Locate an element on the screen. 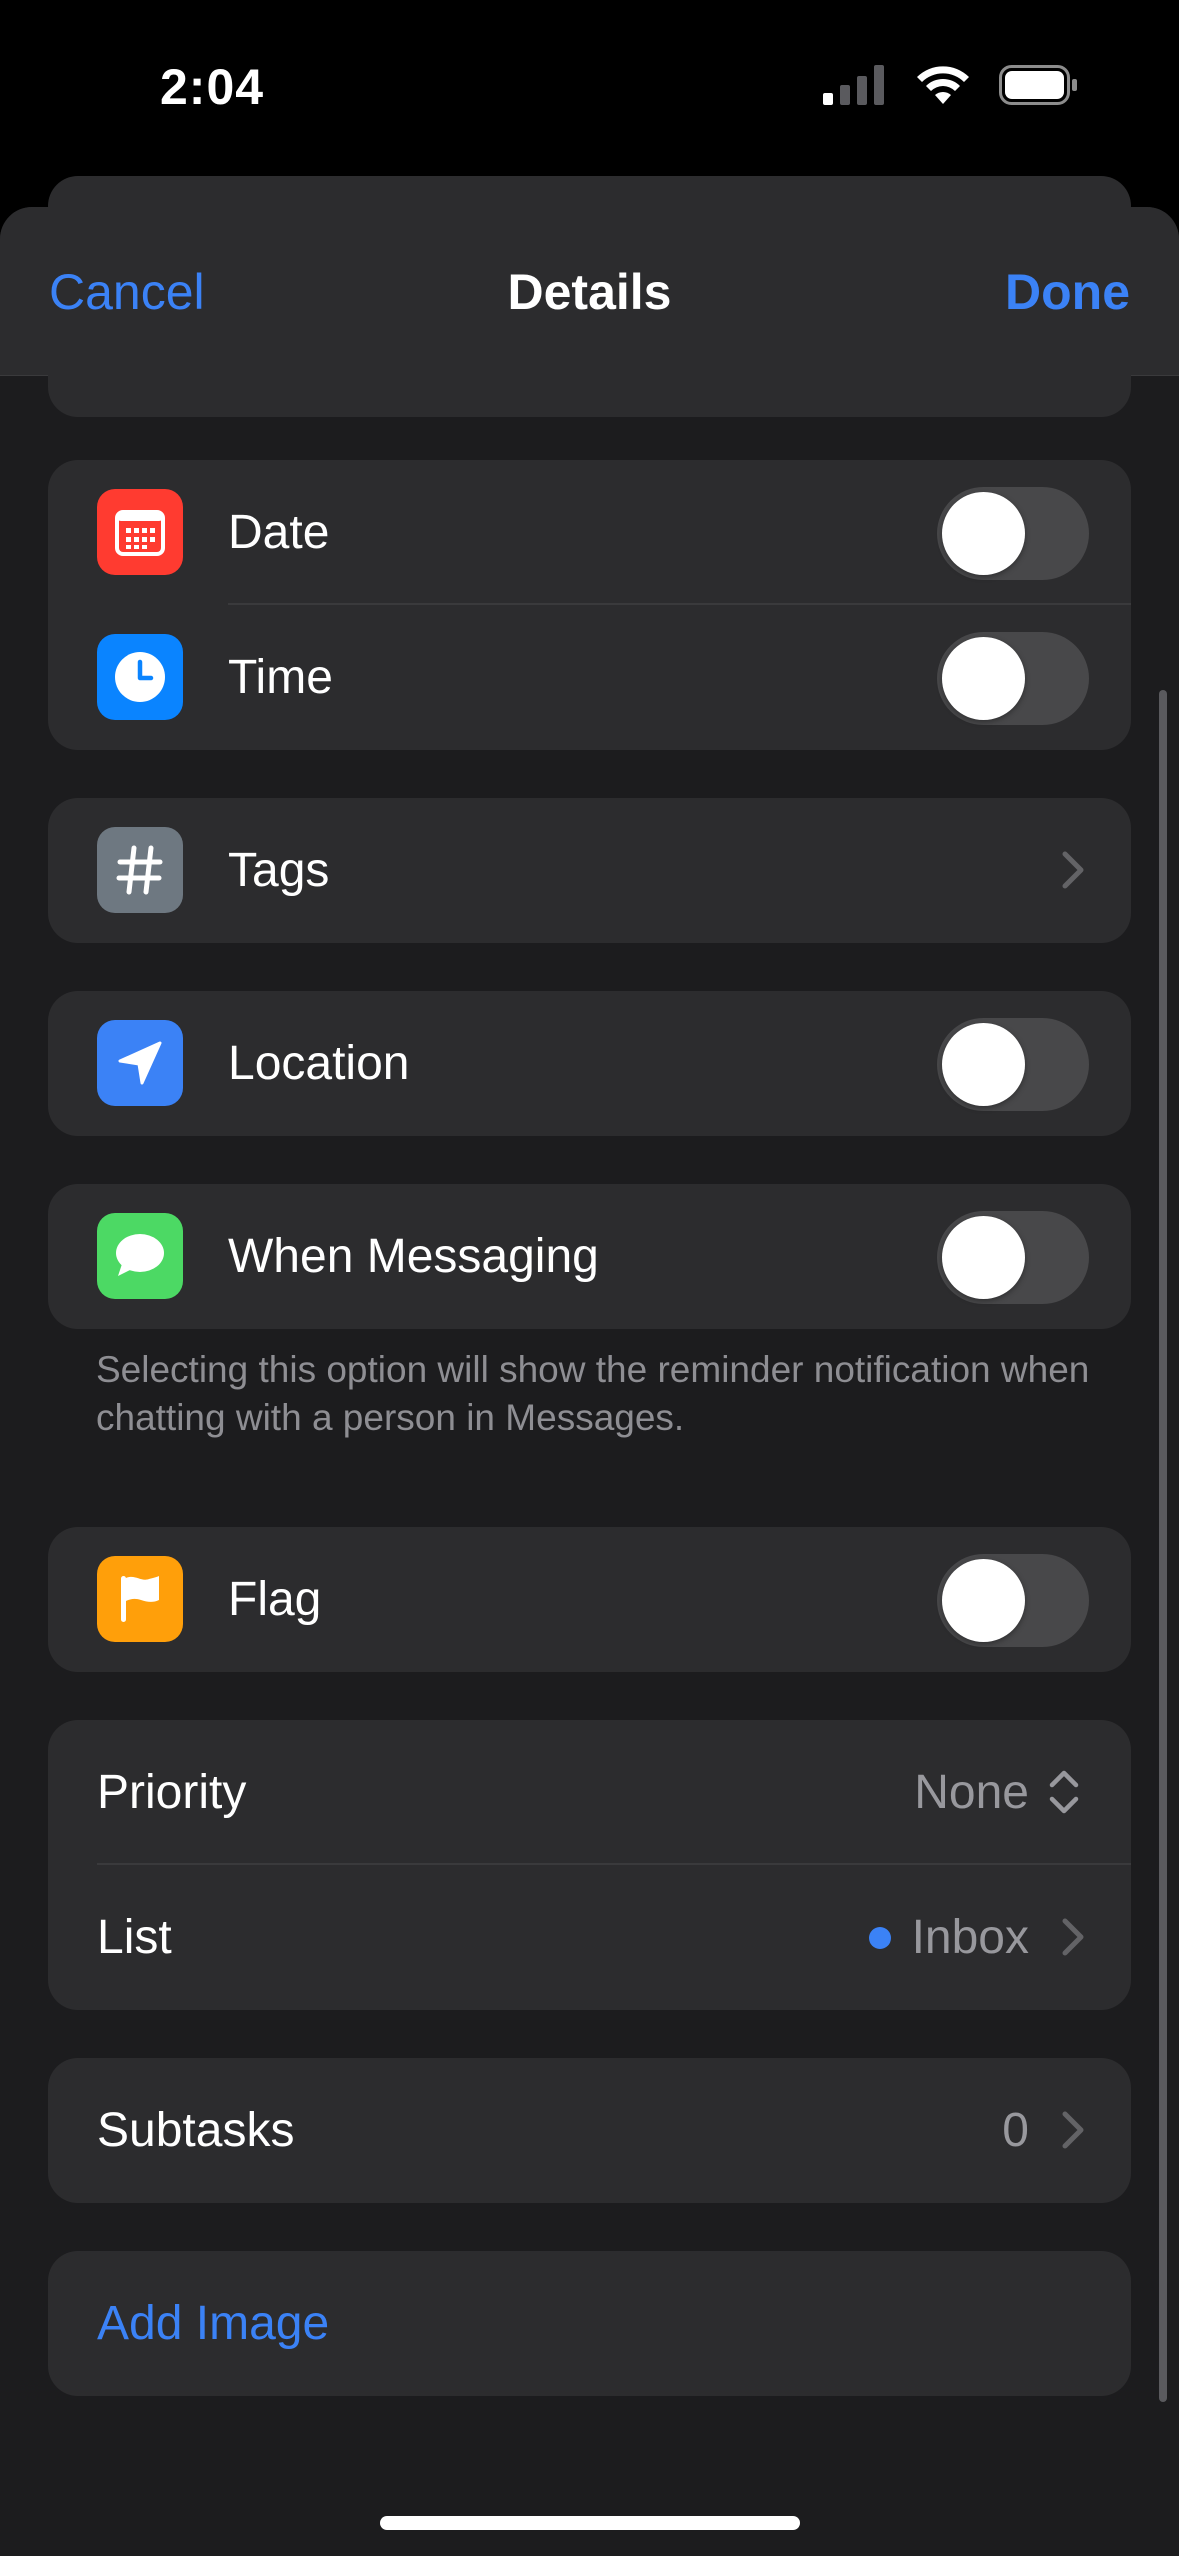 The width and height of the screenshot is (1179, 2556). add-image-group: Add Image is located at coordinates (589, 2323).